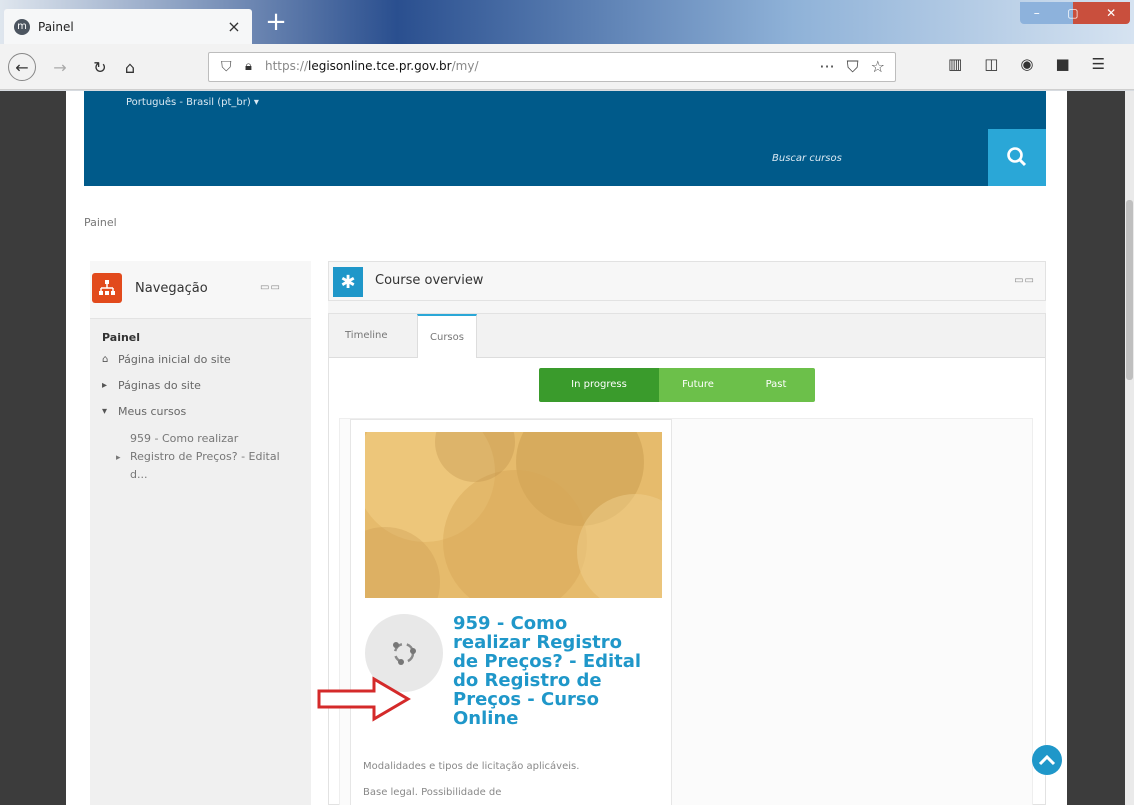 The height and width of the screenshot is (805, 1134). I want to click on moodle-favicon-icon: m, so click(22, 26).